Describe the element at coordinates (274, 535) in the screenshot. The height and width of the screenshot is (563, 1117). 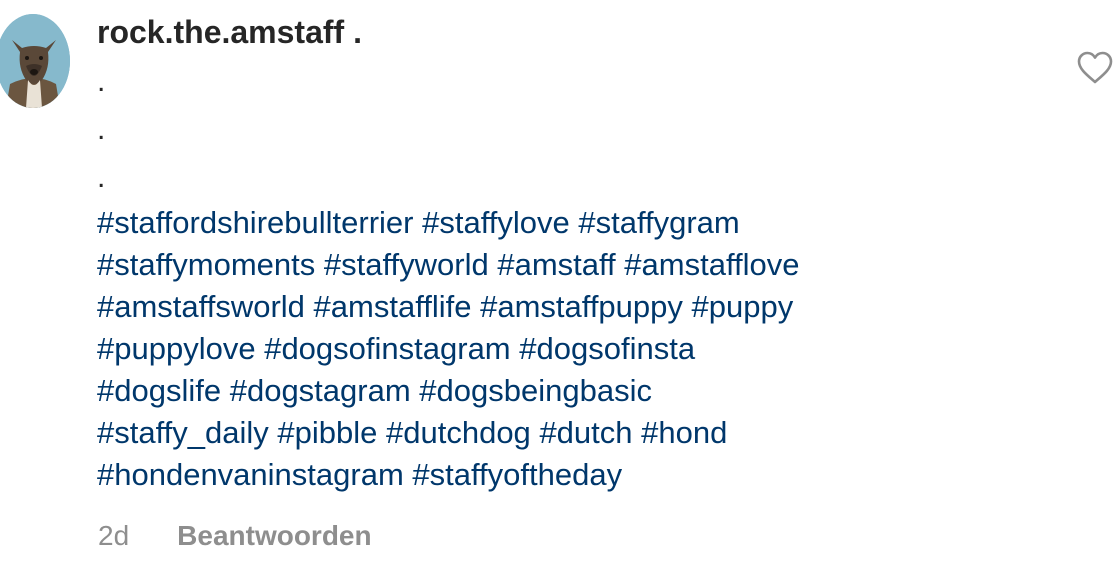
I see `reply-button: Beantwoorden` at that location.